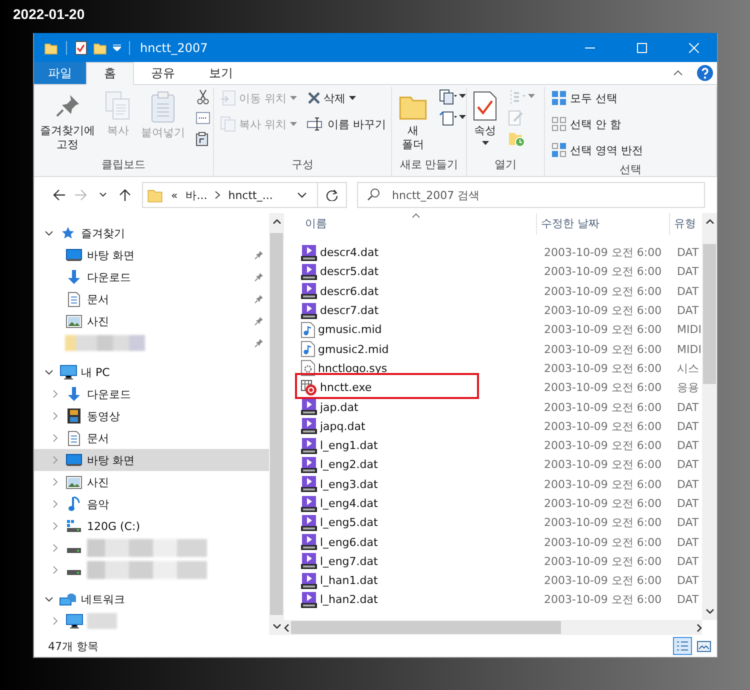  What do you see at coordinates (559, 98) in the screenshot?
I see `select-all-icon` at bounding box center [559, 98].